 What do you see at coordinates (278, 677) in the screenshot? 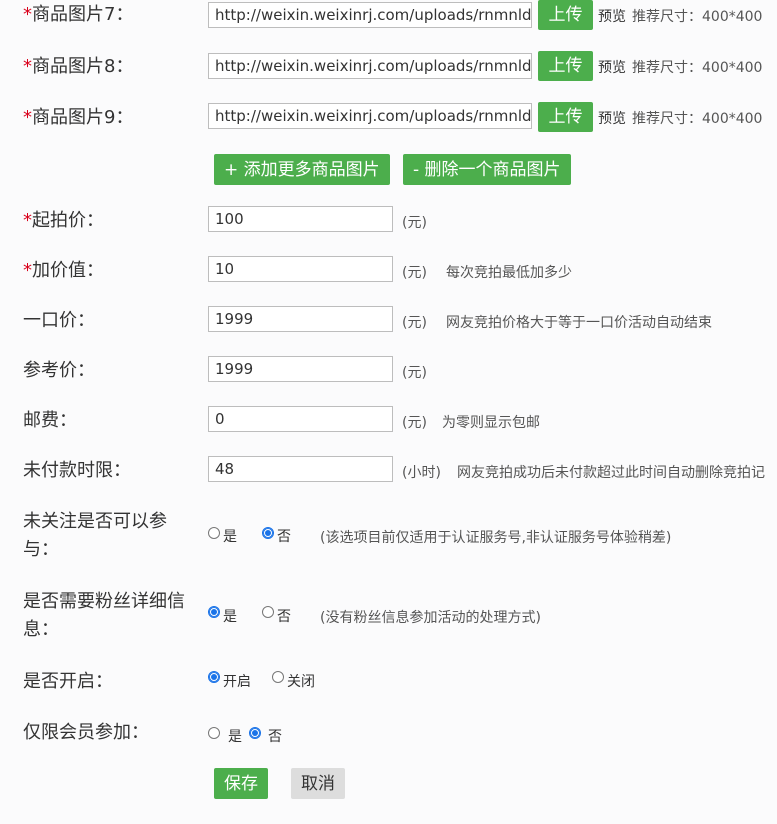
I see `enabled-off-radio` at bounding box center [278, 677].